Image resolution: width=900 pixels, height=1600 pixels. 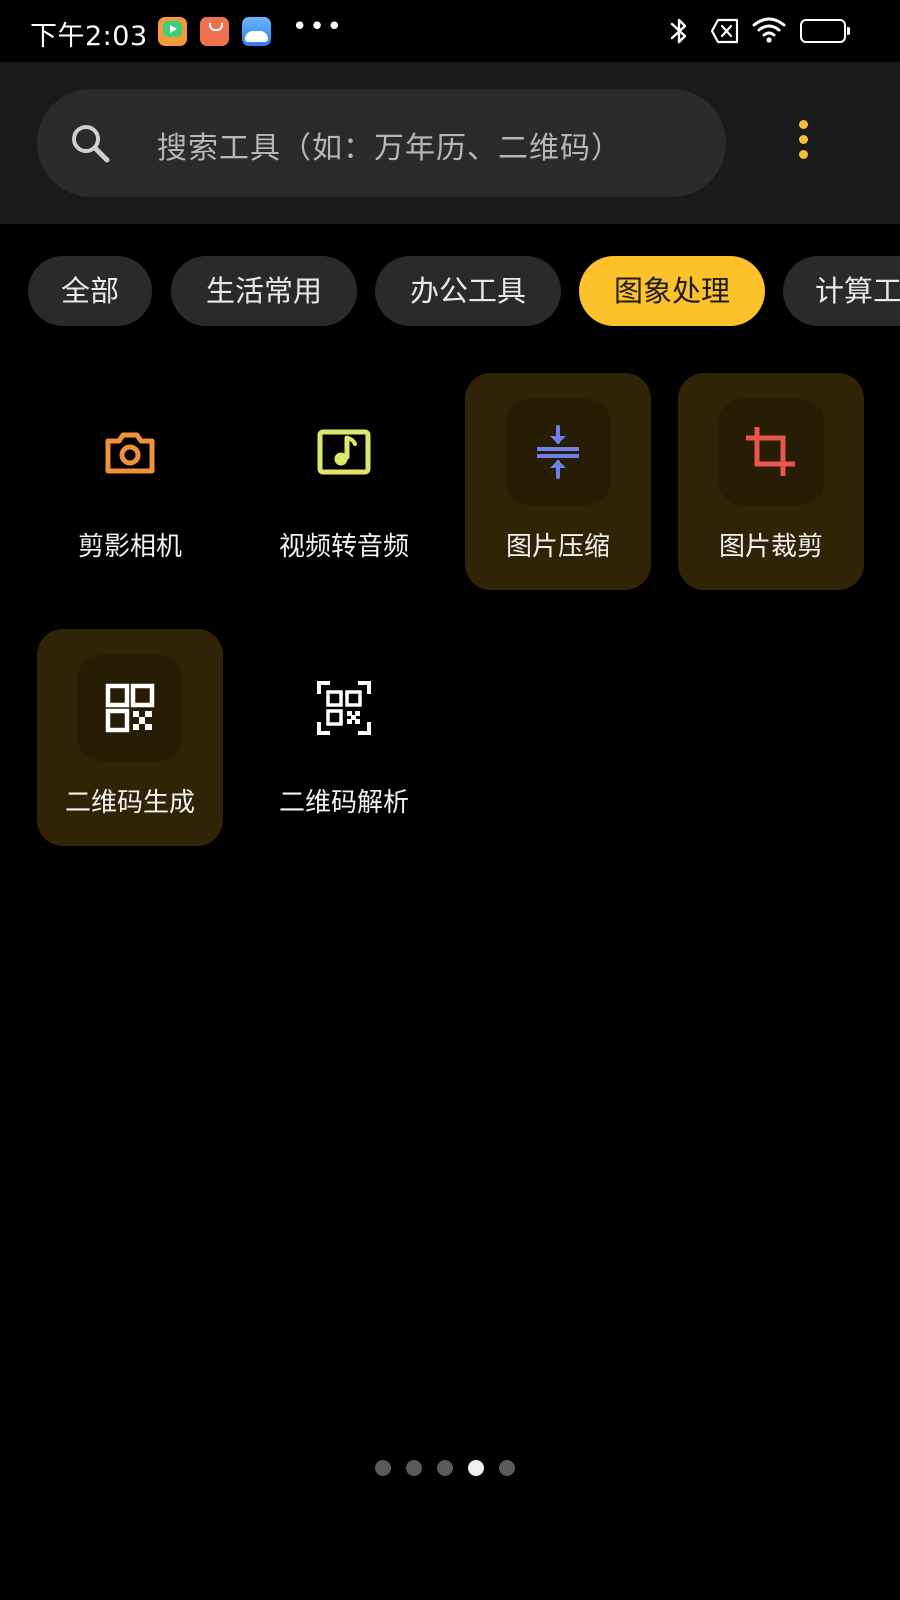 I want to click on bluetooth-icon, so click(x=678, y=31).